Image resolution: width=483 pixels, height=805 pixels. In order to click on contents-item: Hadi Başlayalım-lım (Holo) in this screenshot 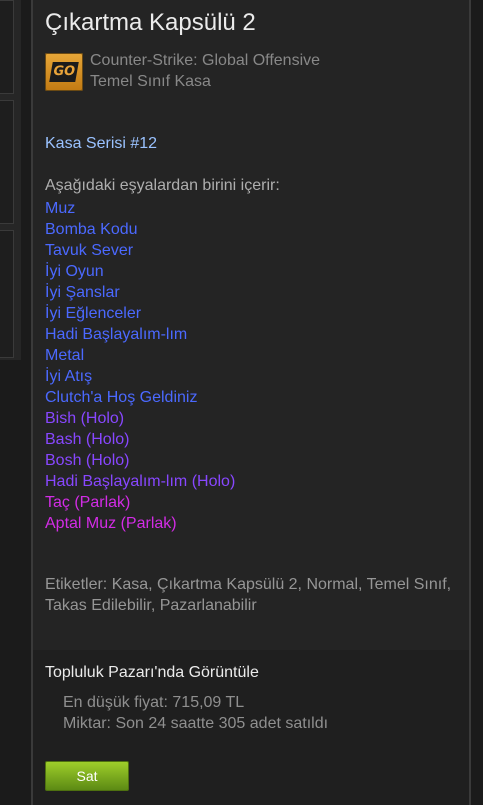, I will do `click(140, 481)`.